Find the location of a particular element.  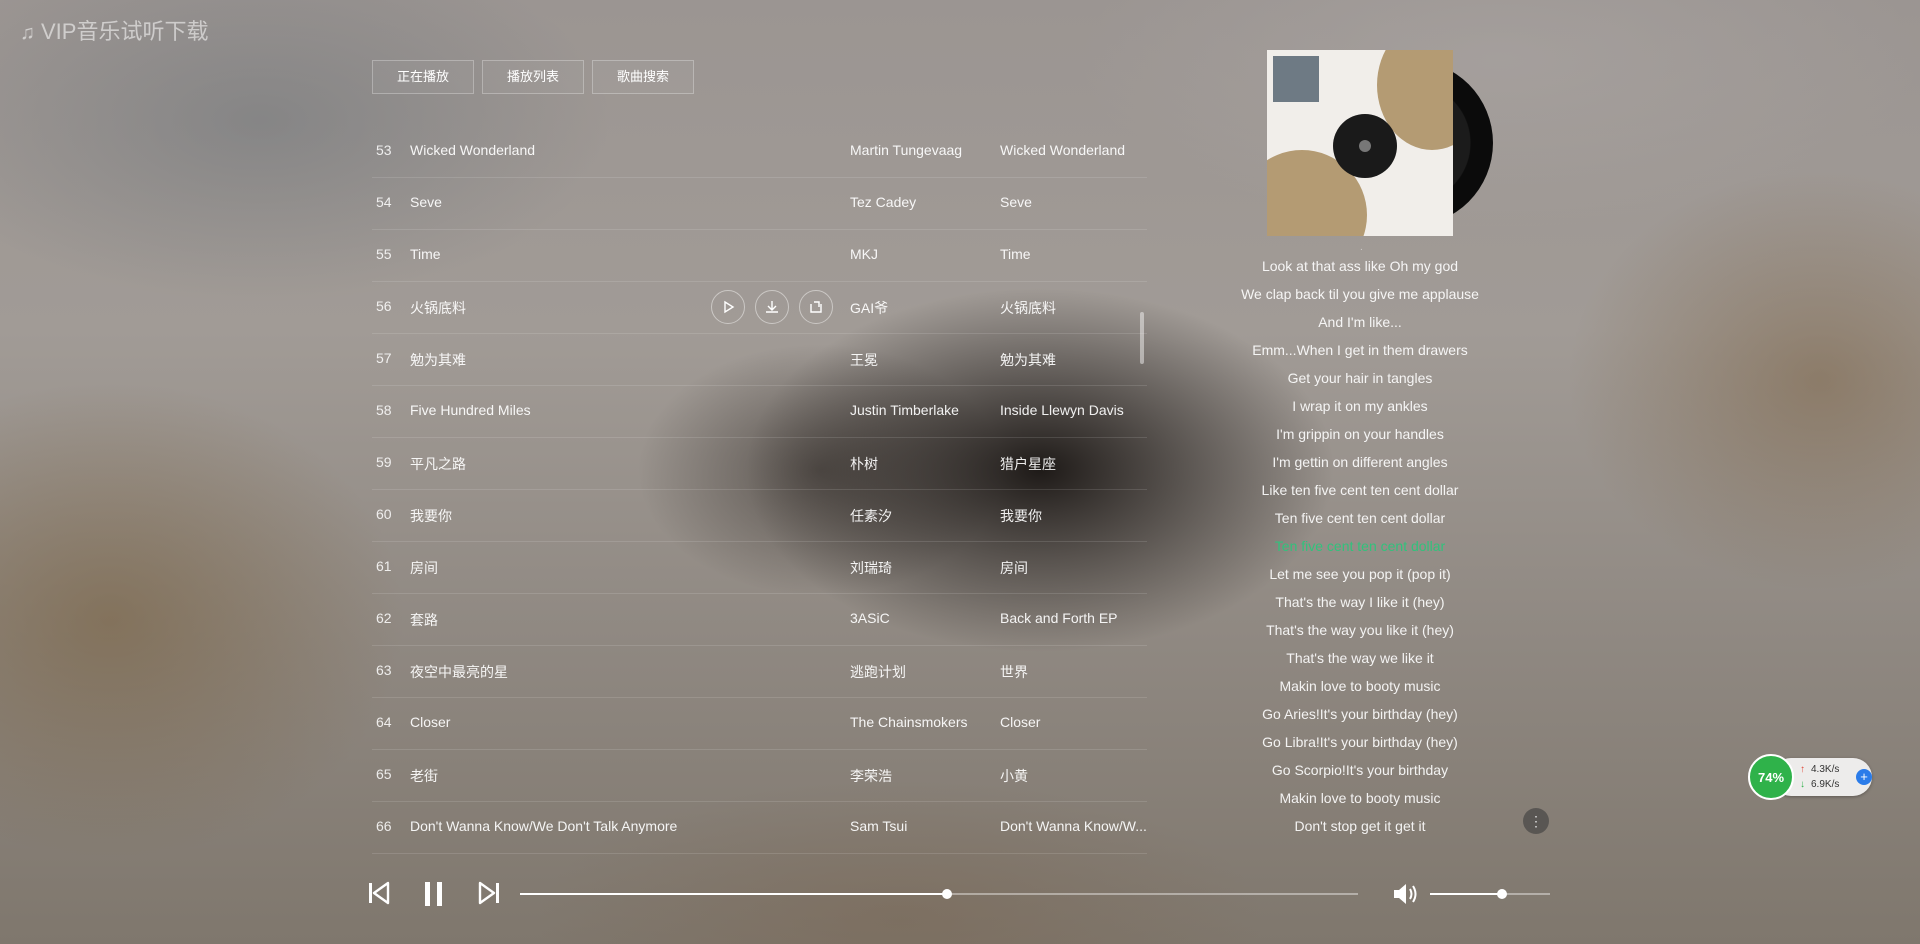

download-speed: 6.9K/s is located at coordinates (1825, 784).